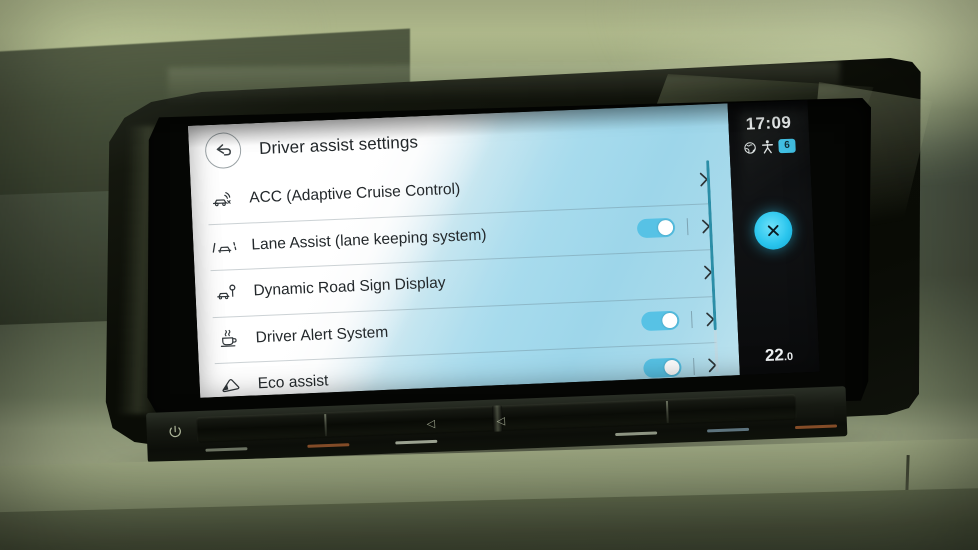 This screenshot has width=978, height=550. I want to click on status-column-gloss, so click(778, 157).